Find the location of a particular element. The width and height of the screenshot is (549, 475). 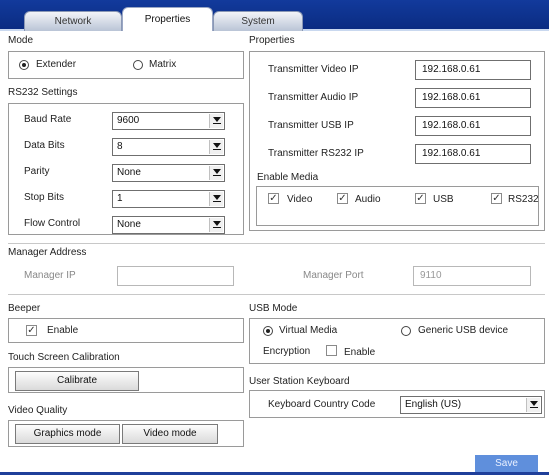

mode-matrix-label: Matrix is located at coordinates (163, 64).